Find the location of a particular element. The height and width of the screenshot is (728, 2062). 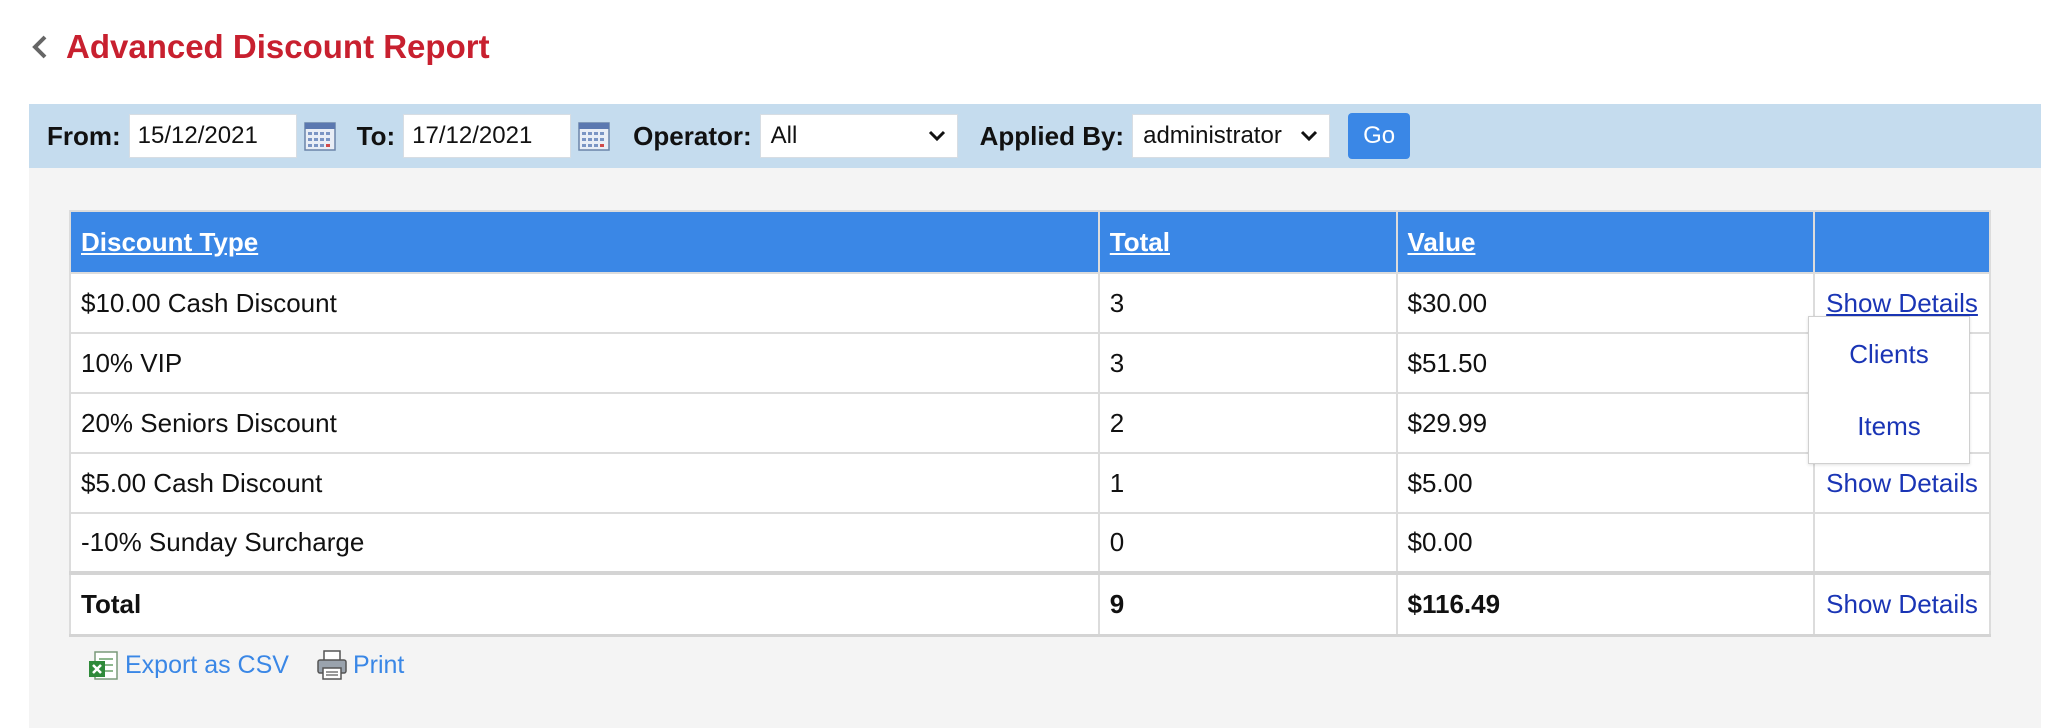

table-row: 10% VIP 3 $51.50 is located at coordinates (1030, 363).